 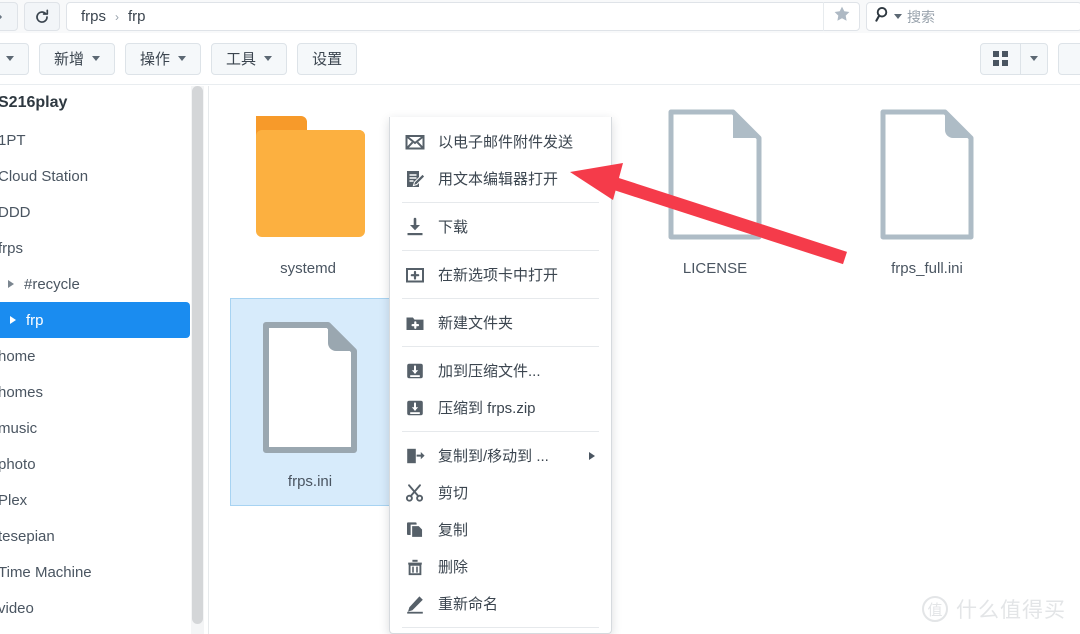 I want to click on settings-button-label: 设置, so click(x=327, y=59).